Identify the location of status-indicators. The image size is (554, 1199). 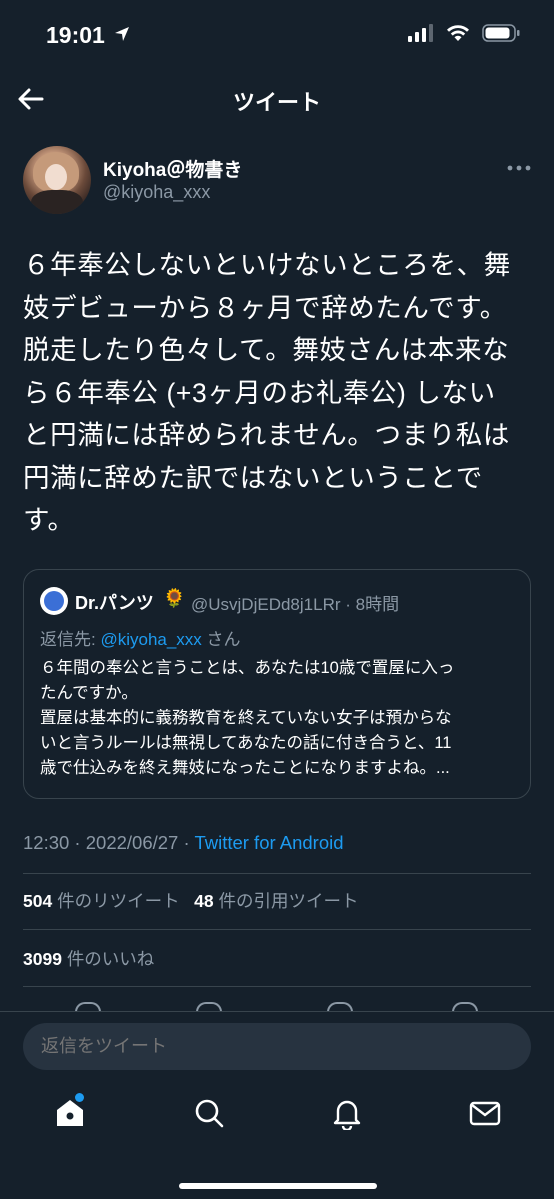
(464, 35).